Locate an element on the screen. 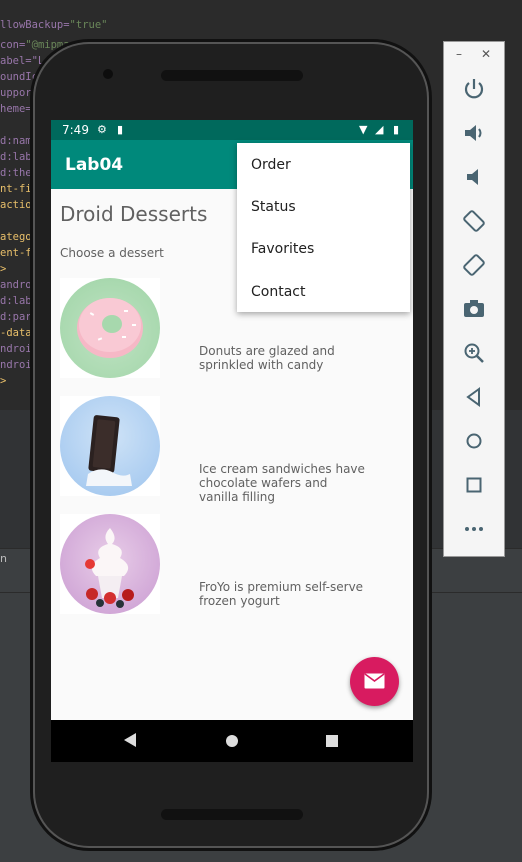  more-icon is located at coordinates (474, 529).